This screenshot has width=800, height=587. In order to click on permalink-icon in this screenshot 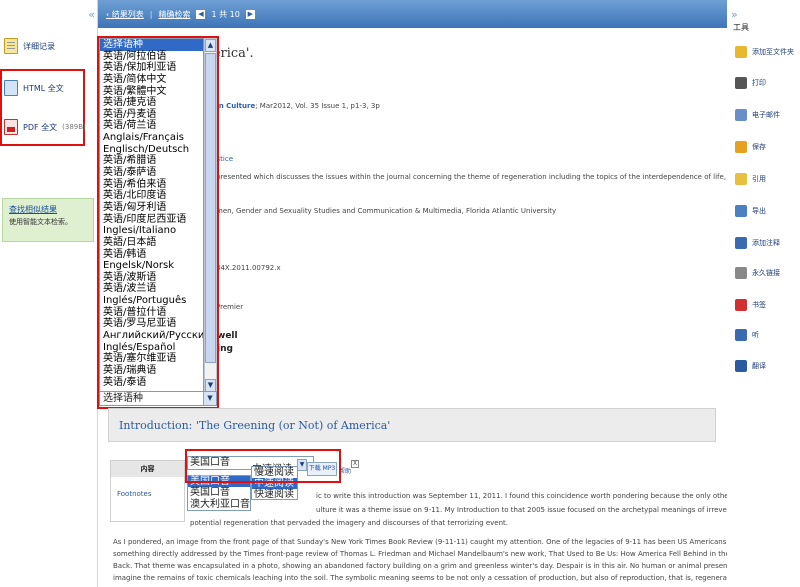, I will do `click(741, 273)`.